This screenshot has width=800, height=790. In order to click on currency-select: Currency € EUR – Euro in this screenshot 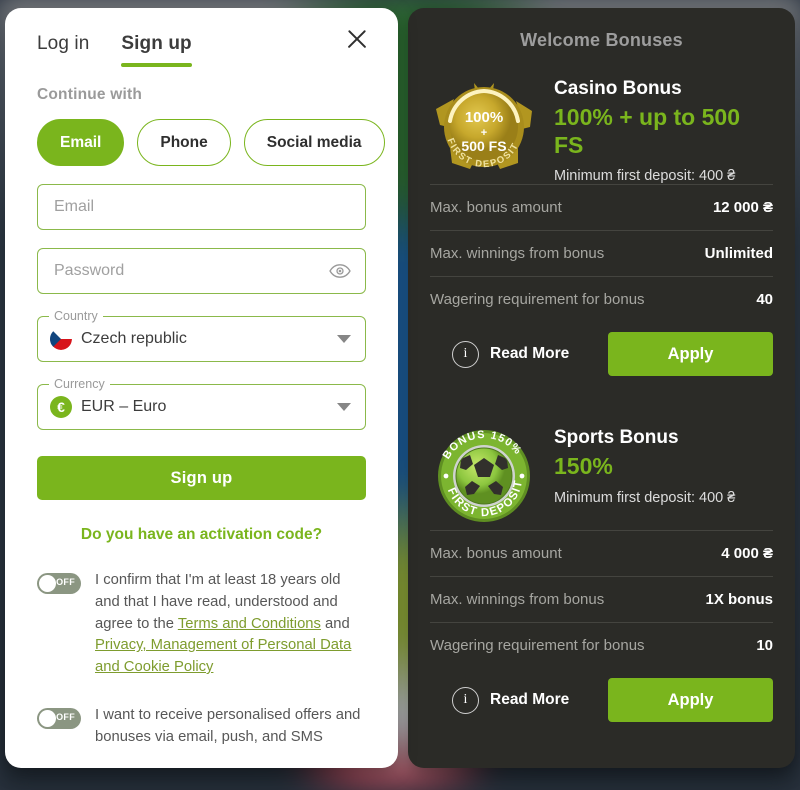, I will do `click(201, 403)`.